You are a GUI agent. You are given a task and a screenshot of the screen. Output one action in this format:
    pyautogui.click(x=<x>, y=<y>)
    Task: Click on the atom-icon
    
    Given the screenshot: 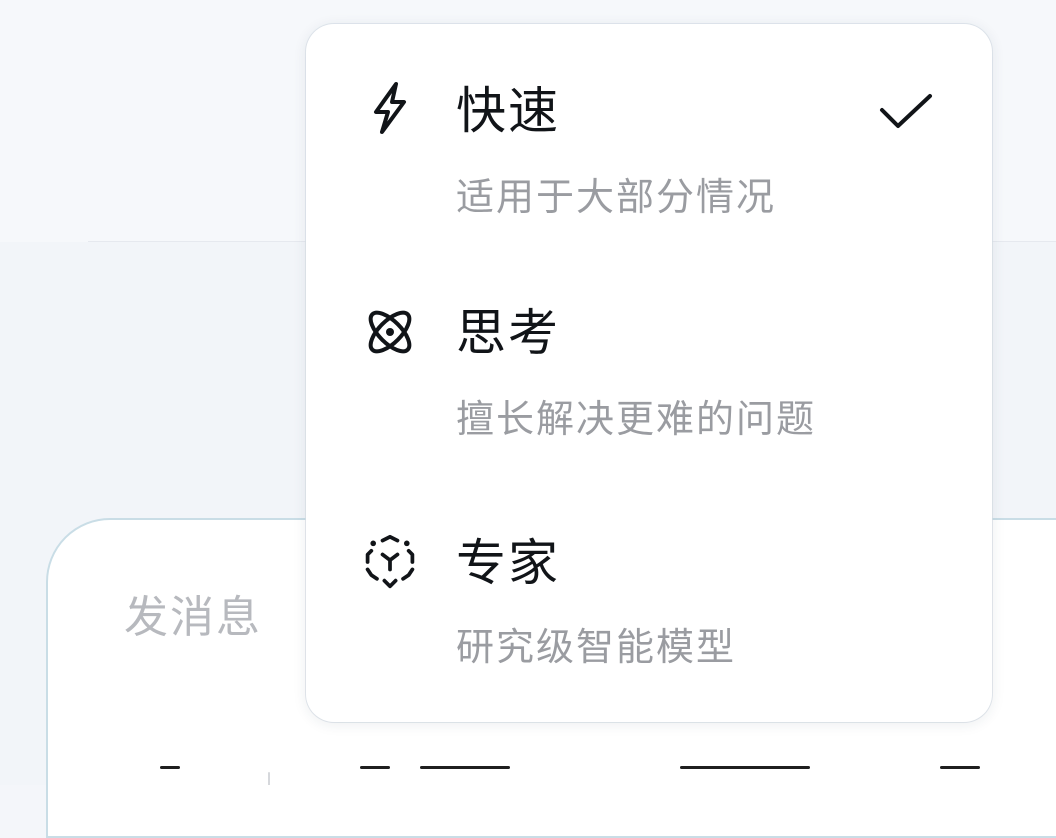 What is the action you would take?
    pyautogui.click(x=390, y=332)
    